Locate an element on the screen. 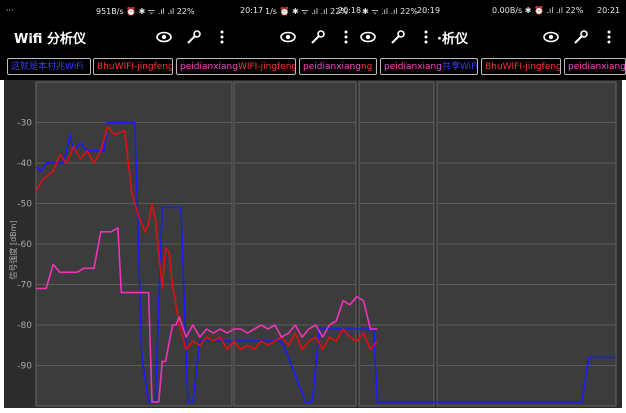  status-time-3: 20:19 is located at coordinates (429, 10).